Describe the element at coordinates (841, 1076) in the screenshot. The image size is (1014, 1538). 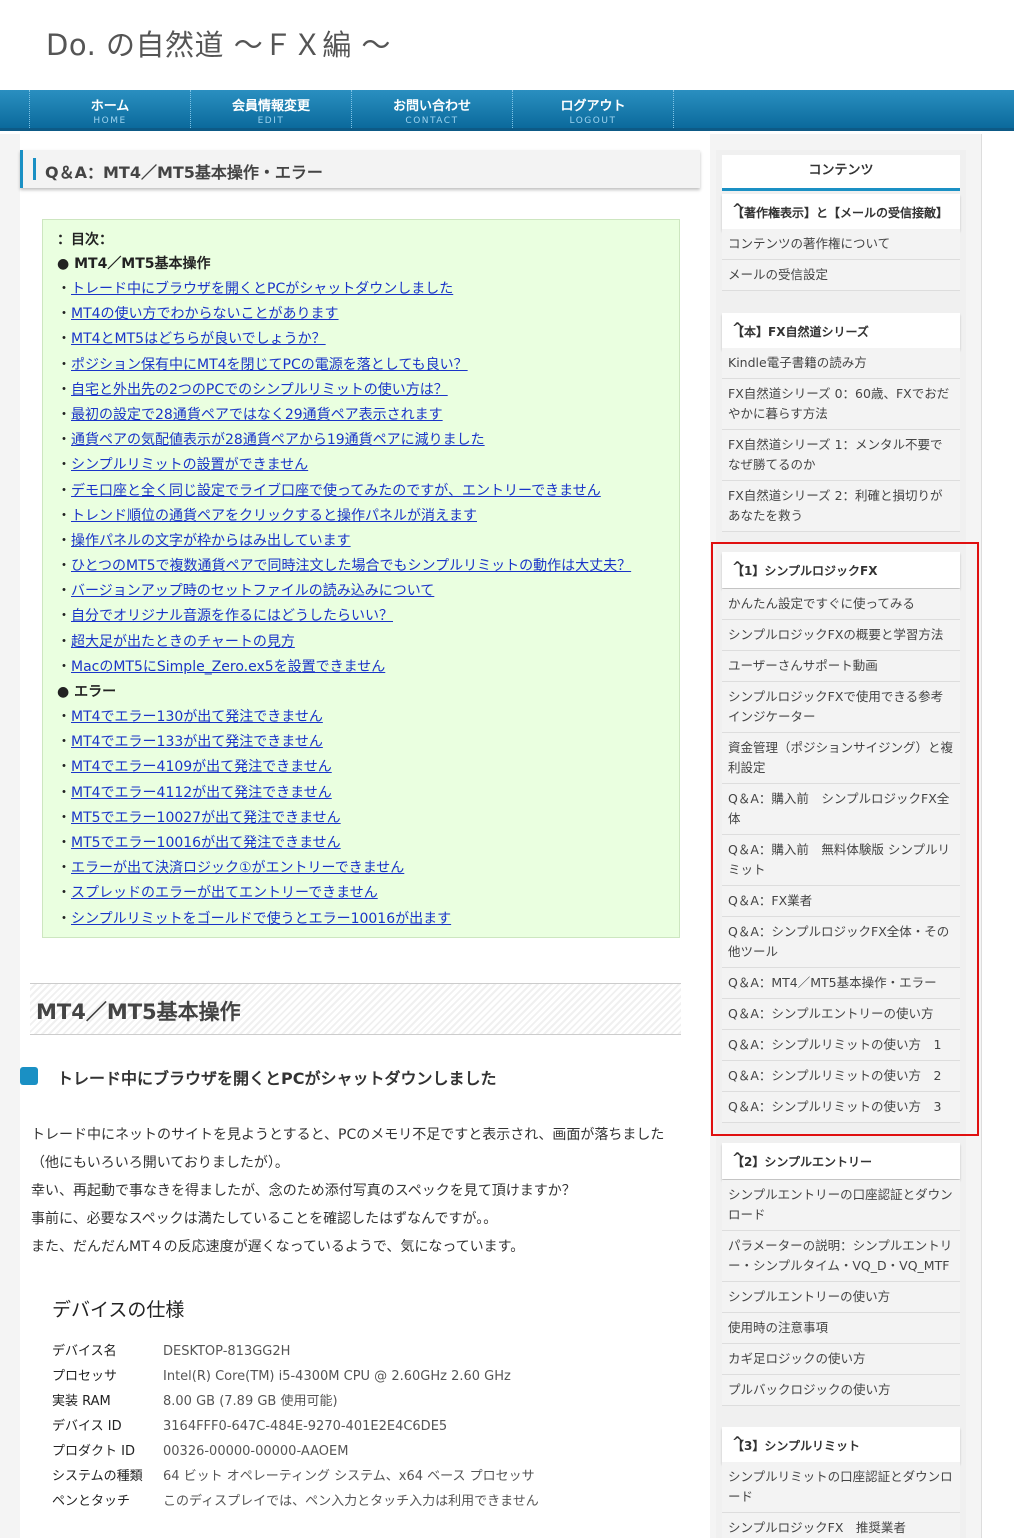
I see `sidebar-link: Q＆A：シンプルリミットの使い方 2` at that location.